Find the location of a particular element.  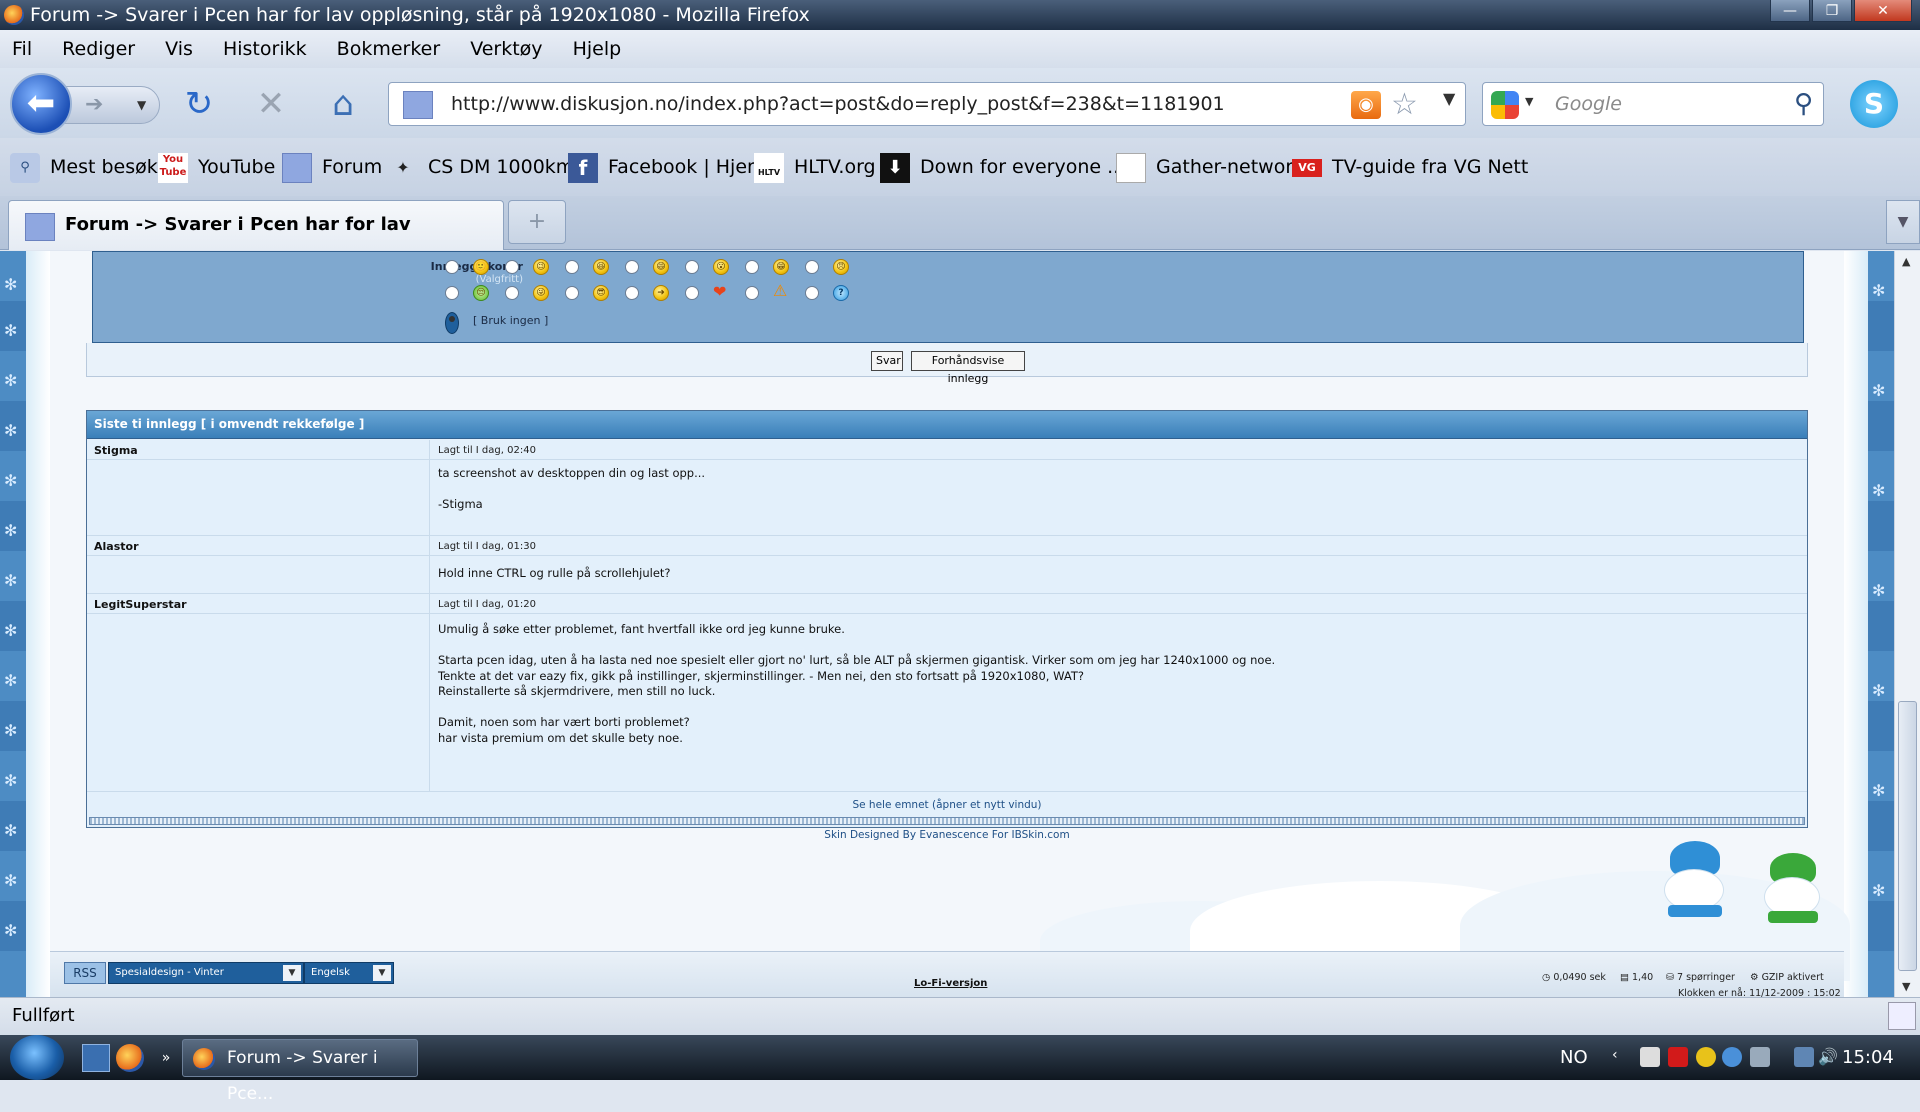

url-dropdown-icon: ▼ is located at coordinates (1449, 98).